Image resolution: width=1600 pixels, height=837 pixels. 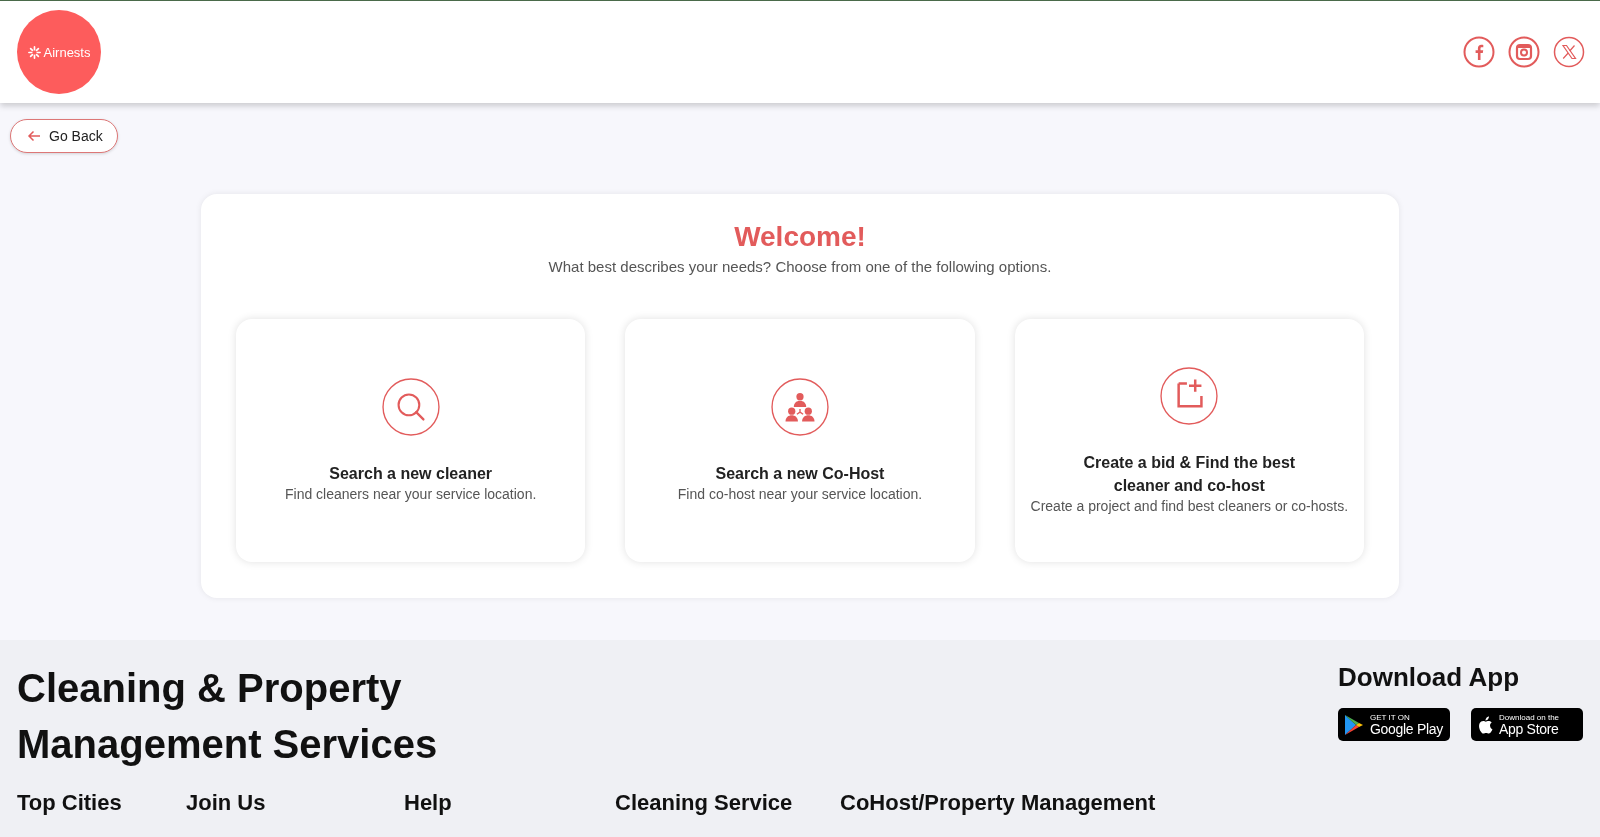 What do you see at coordinates (1524, 52) in the screenshot?
I see `instagram-icon` at bounding box center [1524, 52].